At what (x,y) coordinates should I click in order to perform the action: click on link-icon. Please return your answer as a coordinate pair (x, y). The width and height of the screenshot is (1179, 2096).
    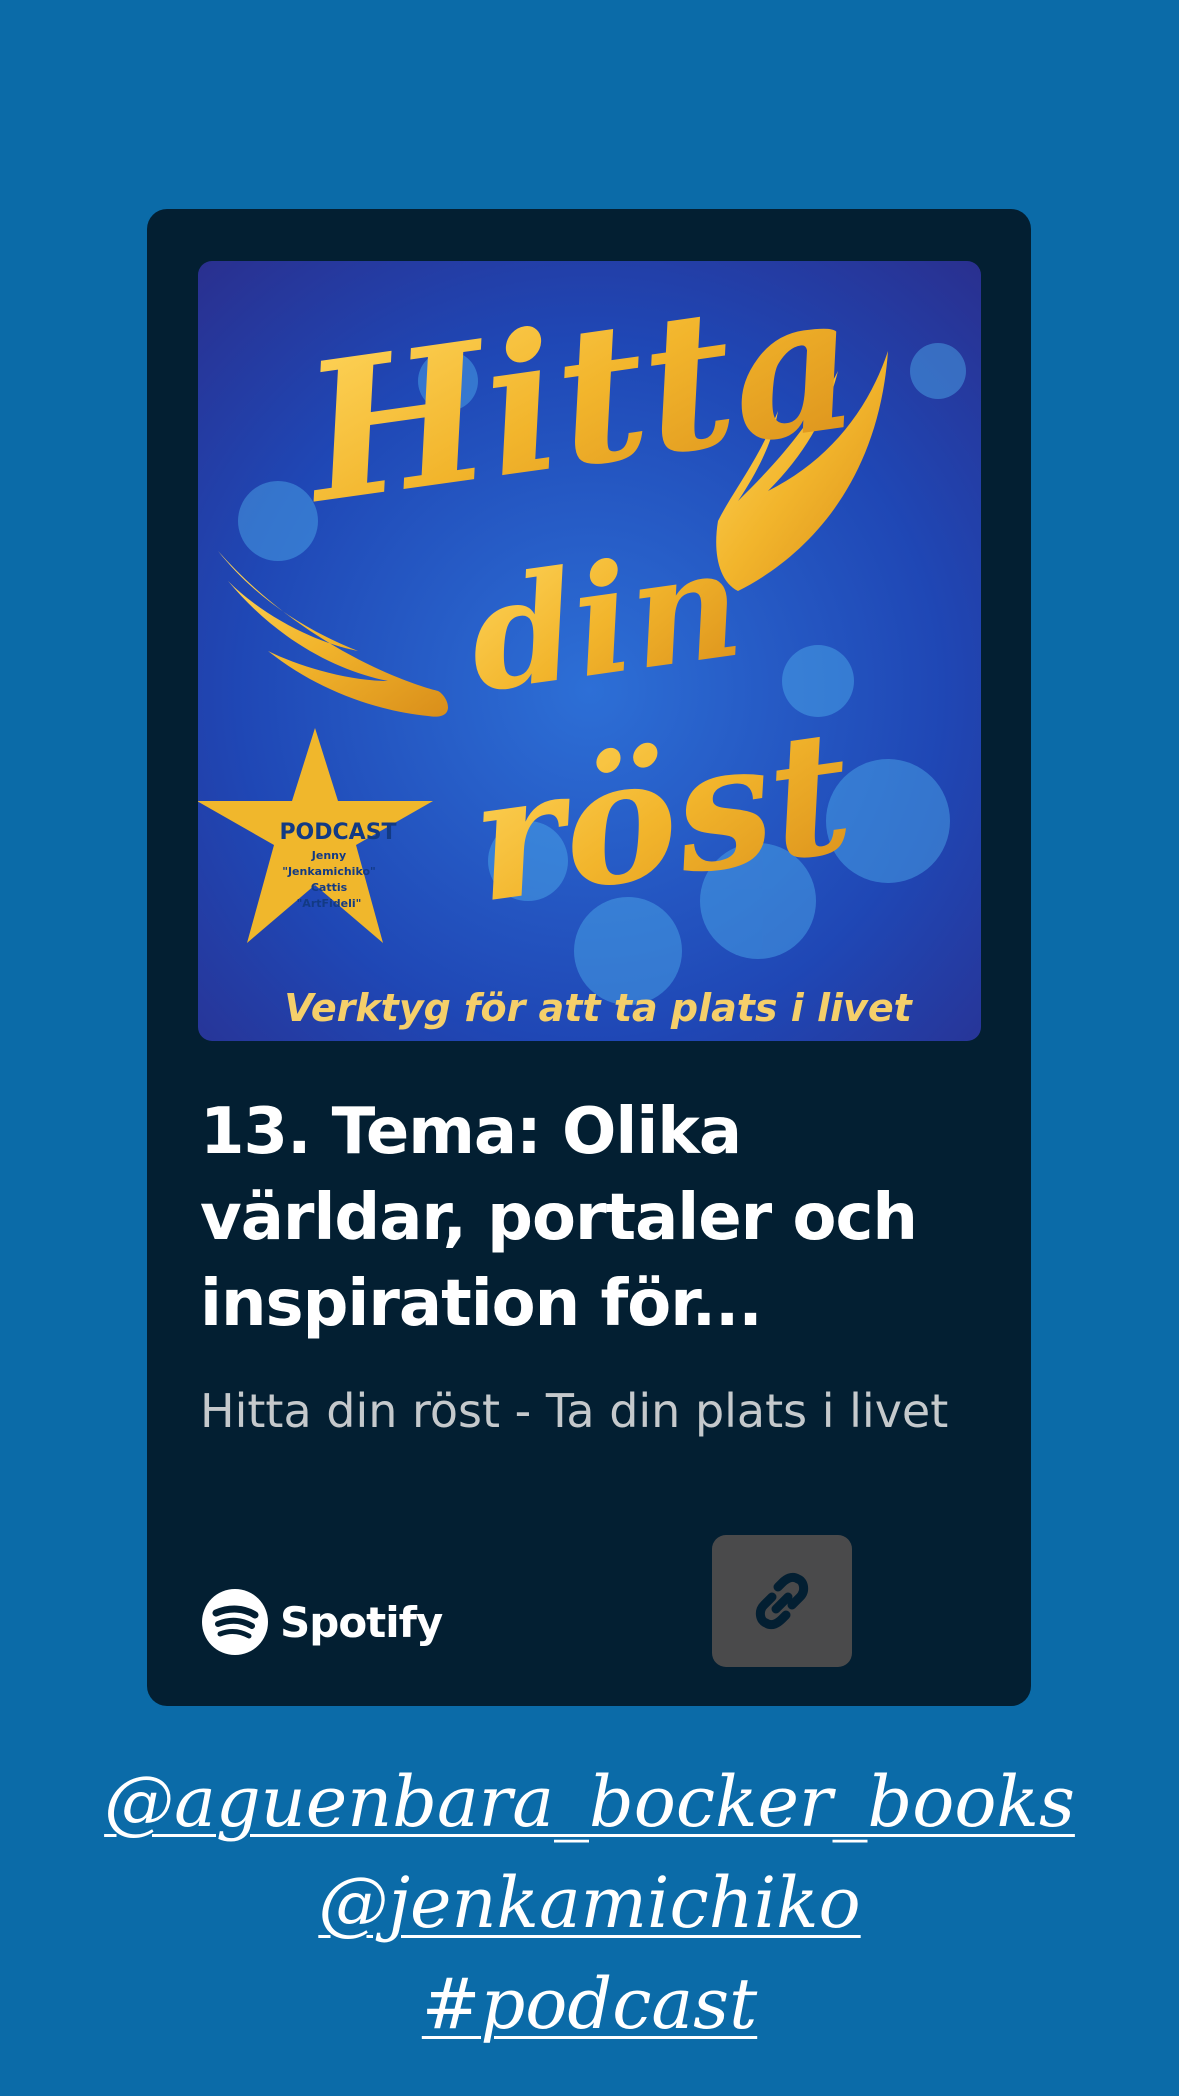
    Looking at the image, I should click on (782, 1601).